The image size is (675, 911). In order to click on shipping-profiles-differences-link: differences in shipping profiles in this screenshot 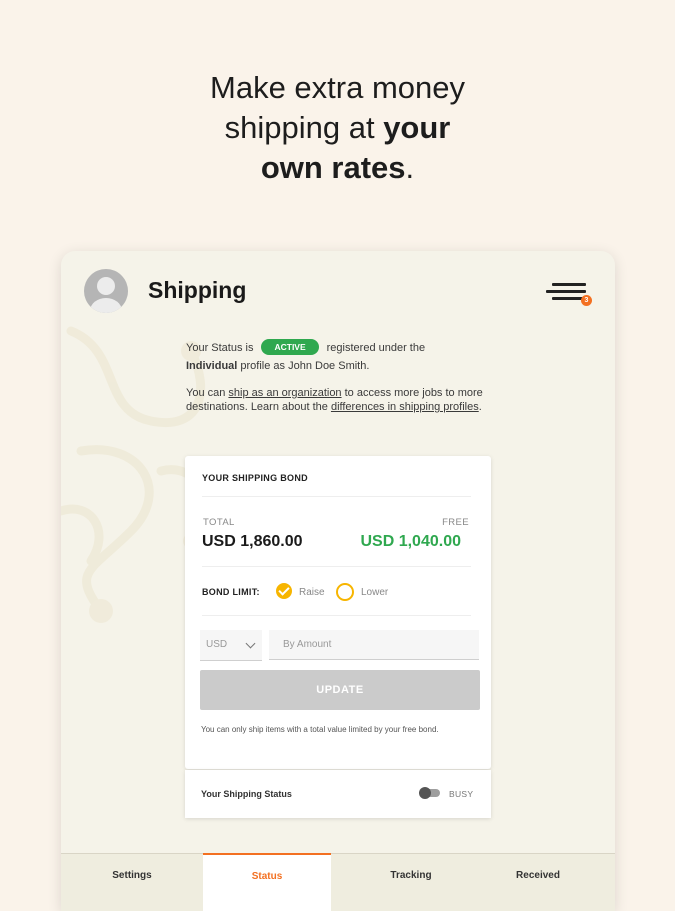, I will do `click(405, 407)`.